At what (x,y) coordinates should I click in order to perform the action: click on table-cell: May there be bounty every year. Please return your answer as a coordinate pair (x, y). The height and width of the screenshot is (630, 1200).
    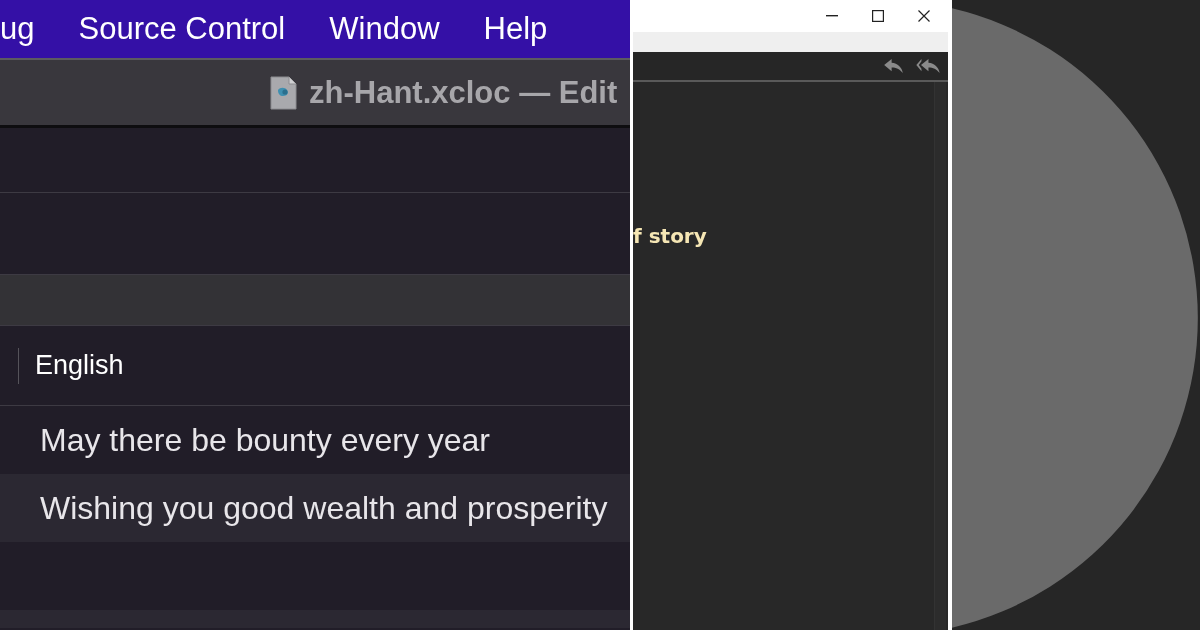
    Looking at the image, I should click on (265, 440).